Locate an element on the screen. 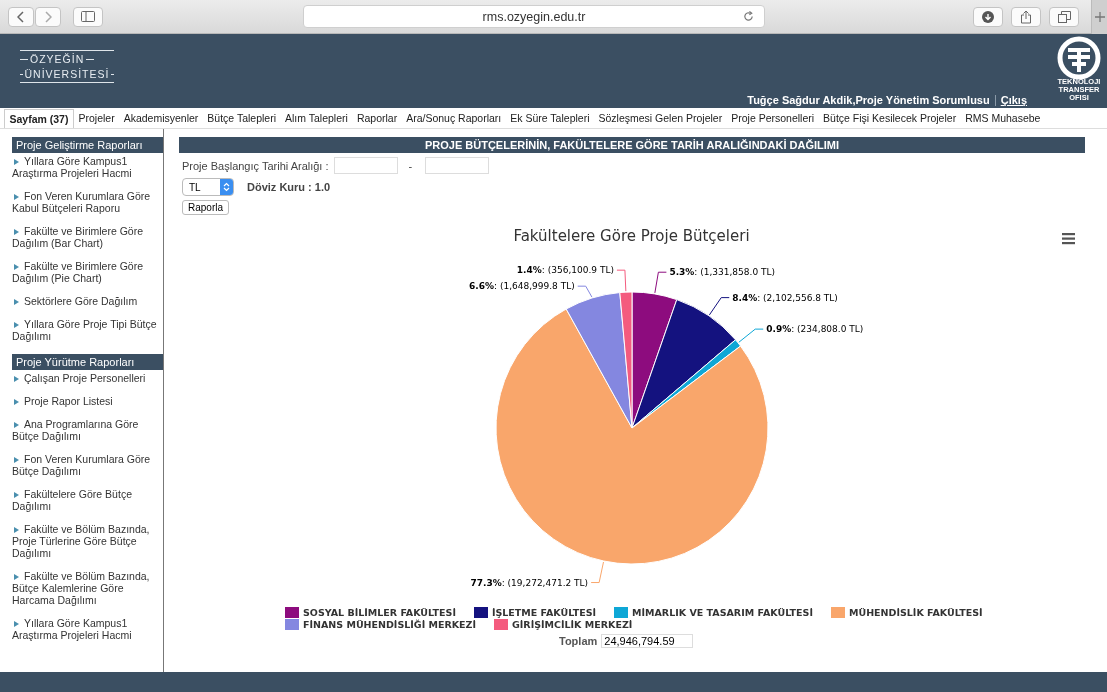 The height and width of the screenshot is (692, 1107). report-title: PROJE BÜTÇELERİNİN, FAKÜLTELERE GÖRE TARİH ARALIĞINDAKİ DAĞILIMI is located at coordinates (632, 145).